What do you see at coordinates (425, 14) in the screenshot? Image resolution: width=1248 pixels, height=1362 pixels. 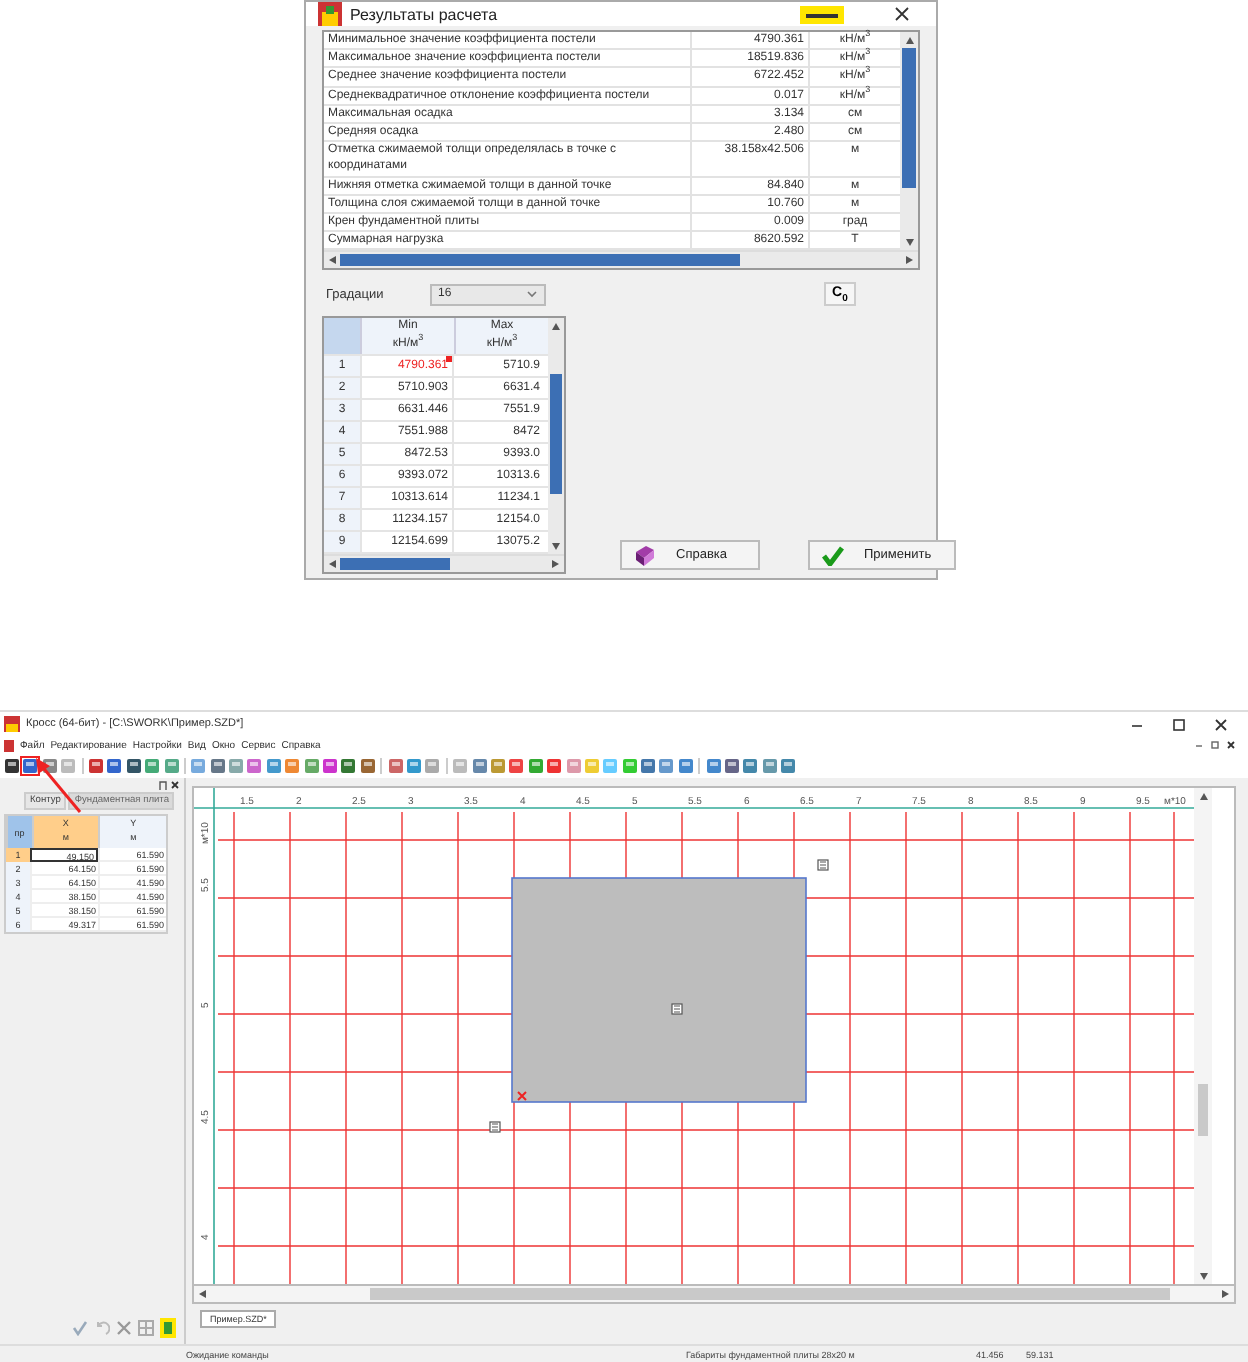 I see `window-title: Результаты расчета` at bounding box center [425, 14].